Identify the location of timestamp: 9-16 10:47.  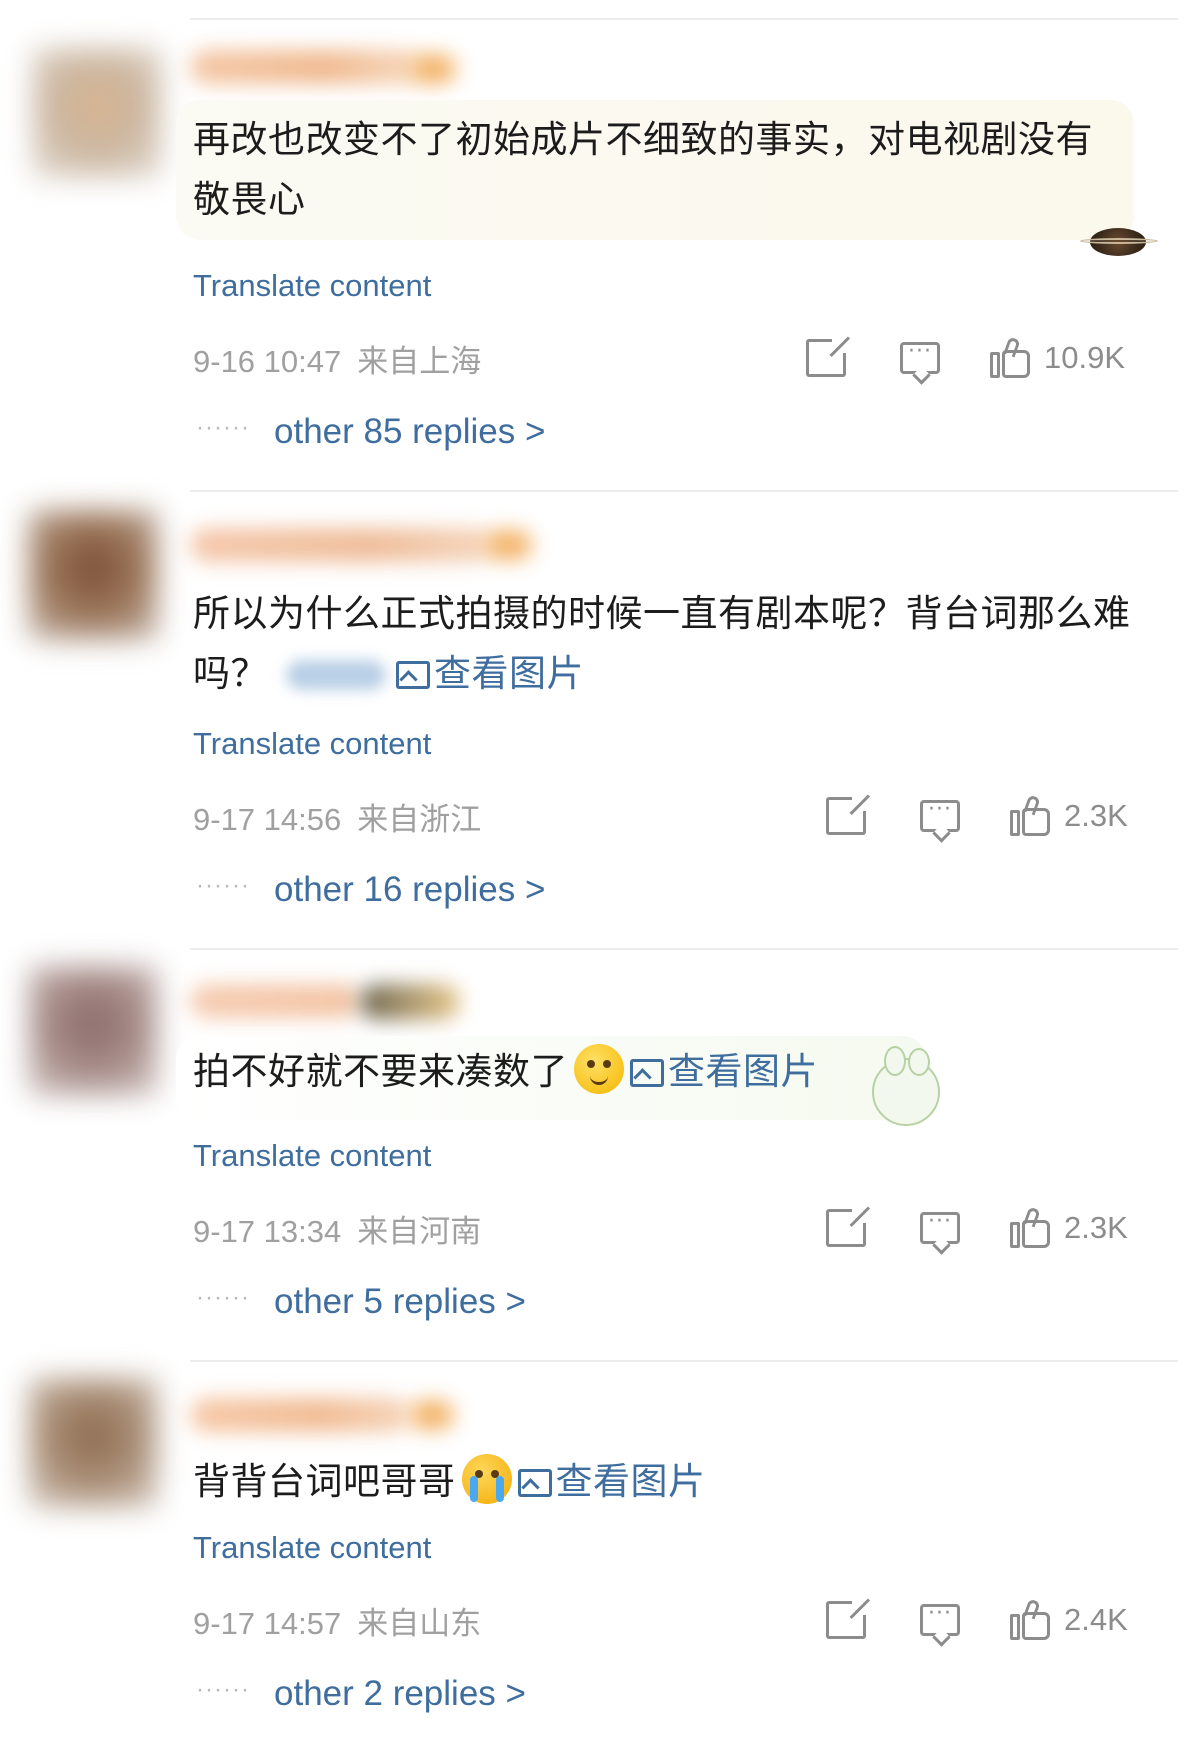
(267, 361).